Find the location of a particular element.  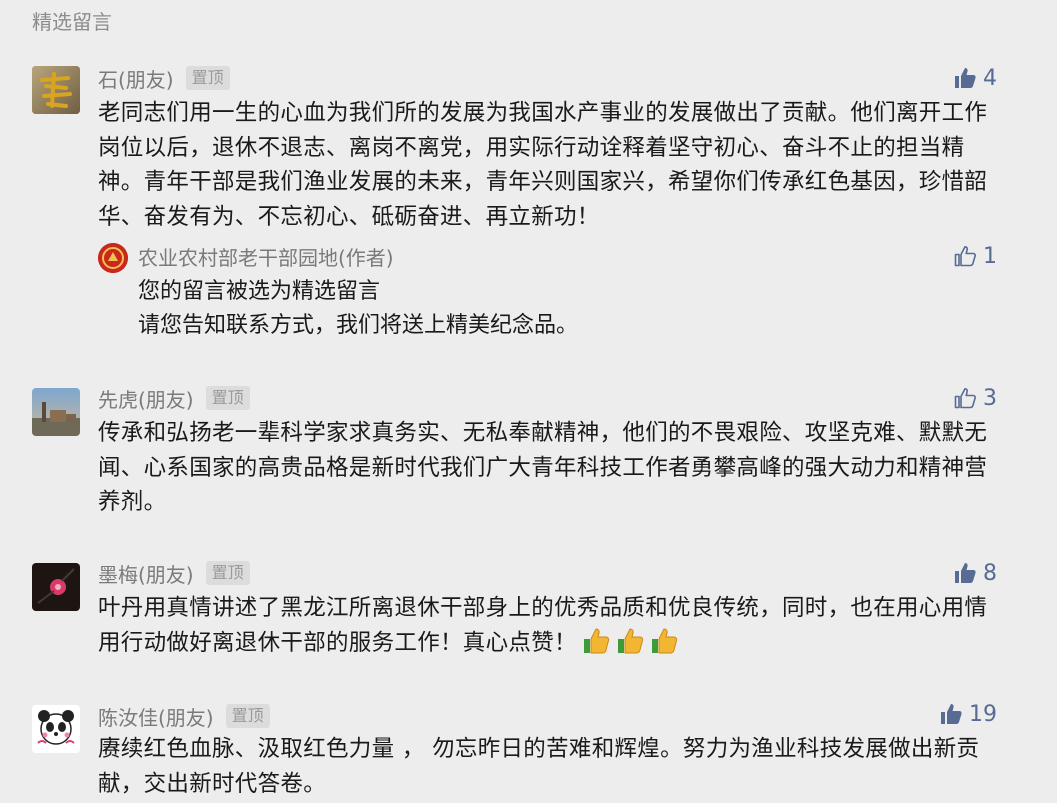

like-count: 8 is located at coordinates (990, 573).